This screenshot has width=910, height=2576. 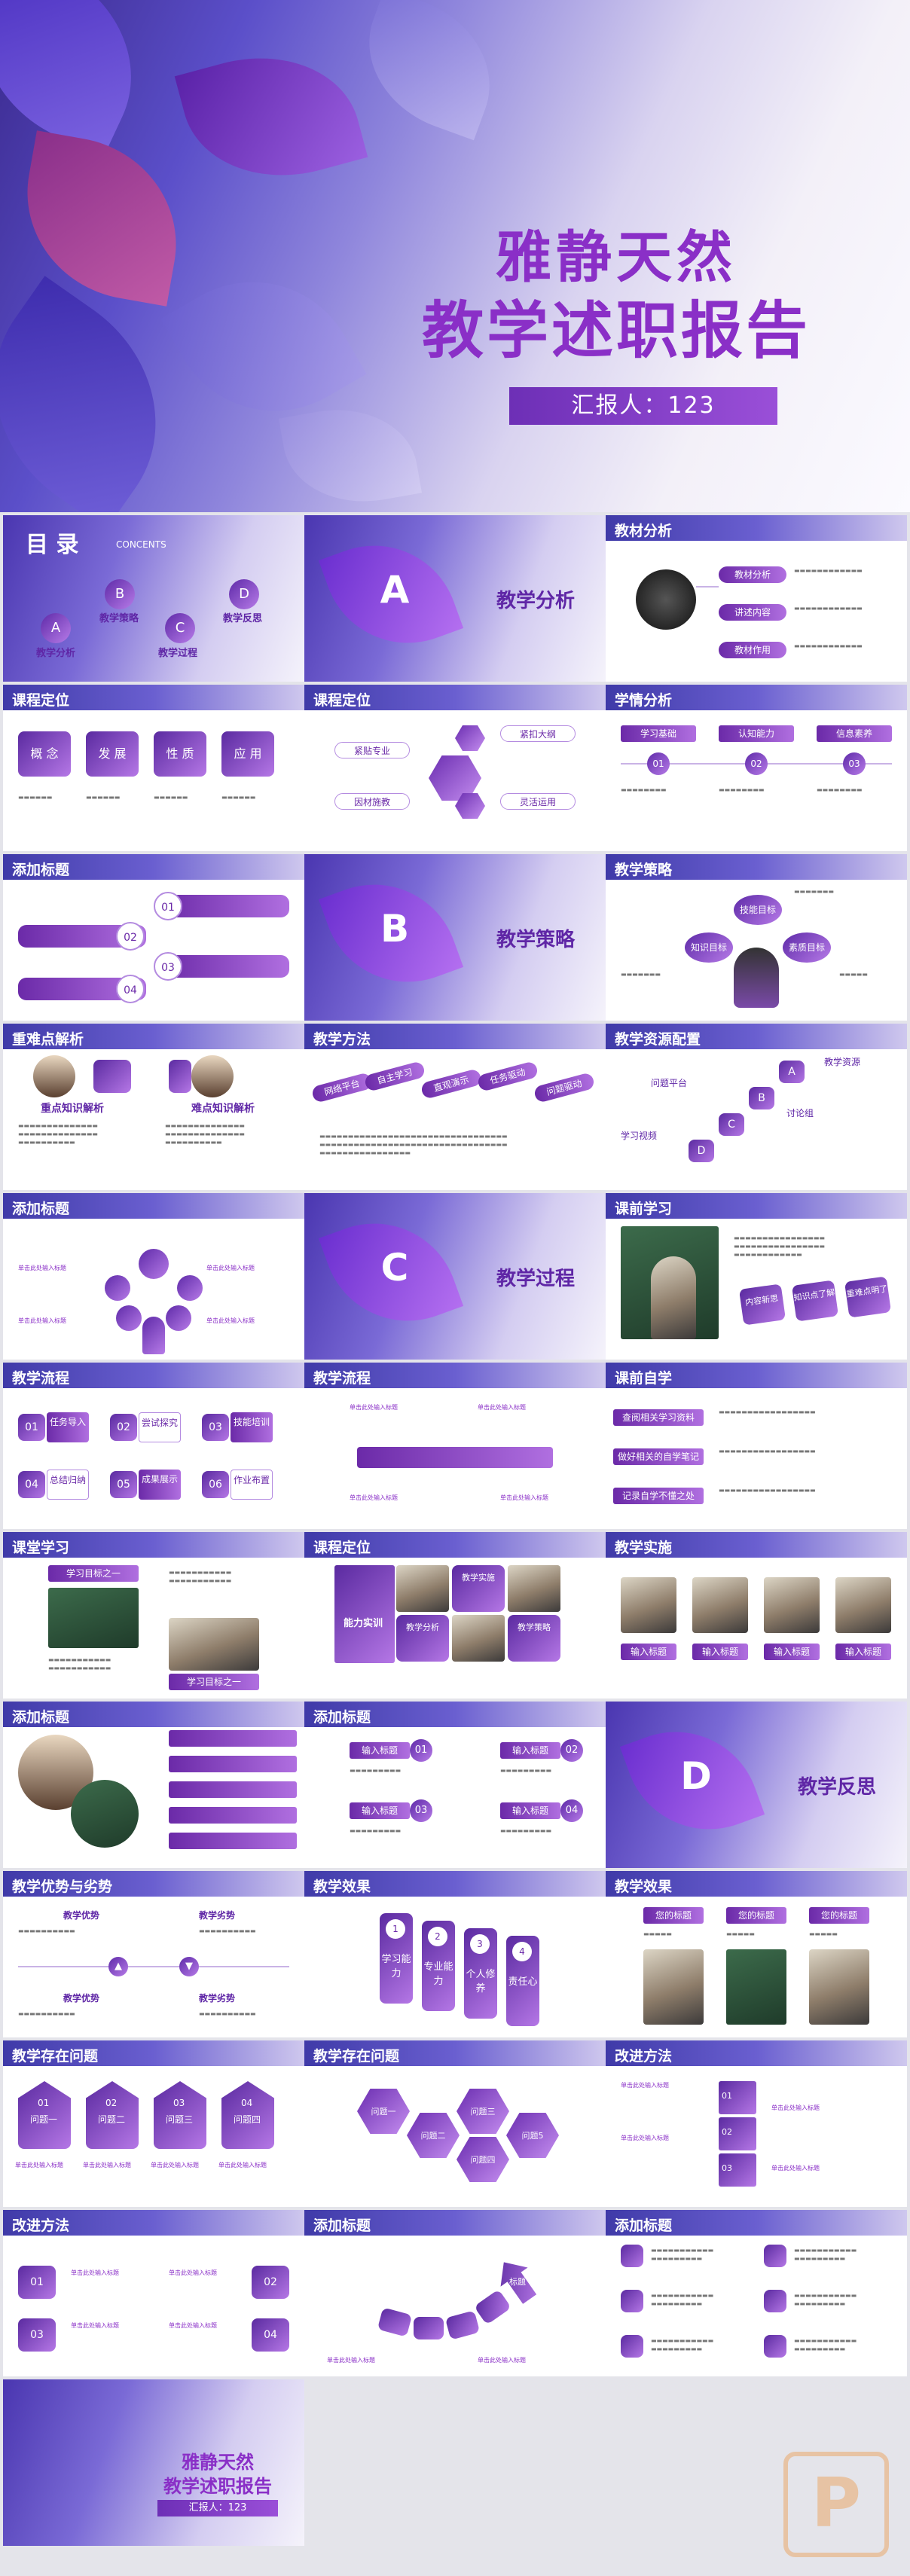 I want to click on slide-add-title-2: 添加标题 单击此处输入标题 单击此处输入标题 单击此处输入标题 单击此处输入标题, so click(x=153, y=1276).